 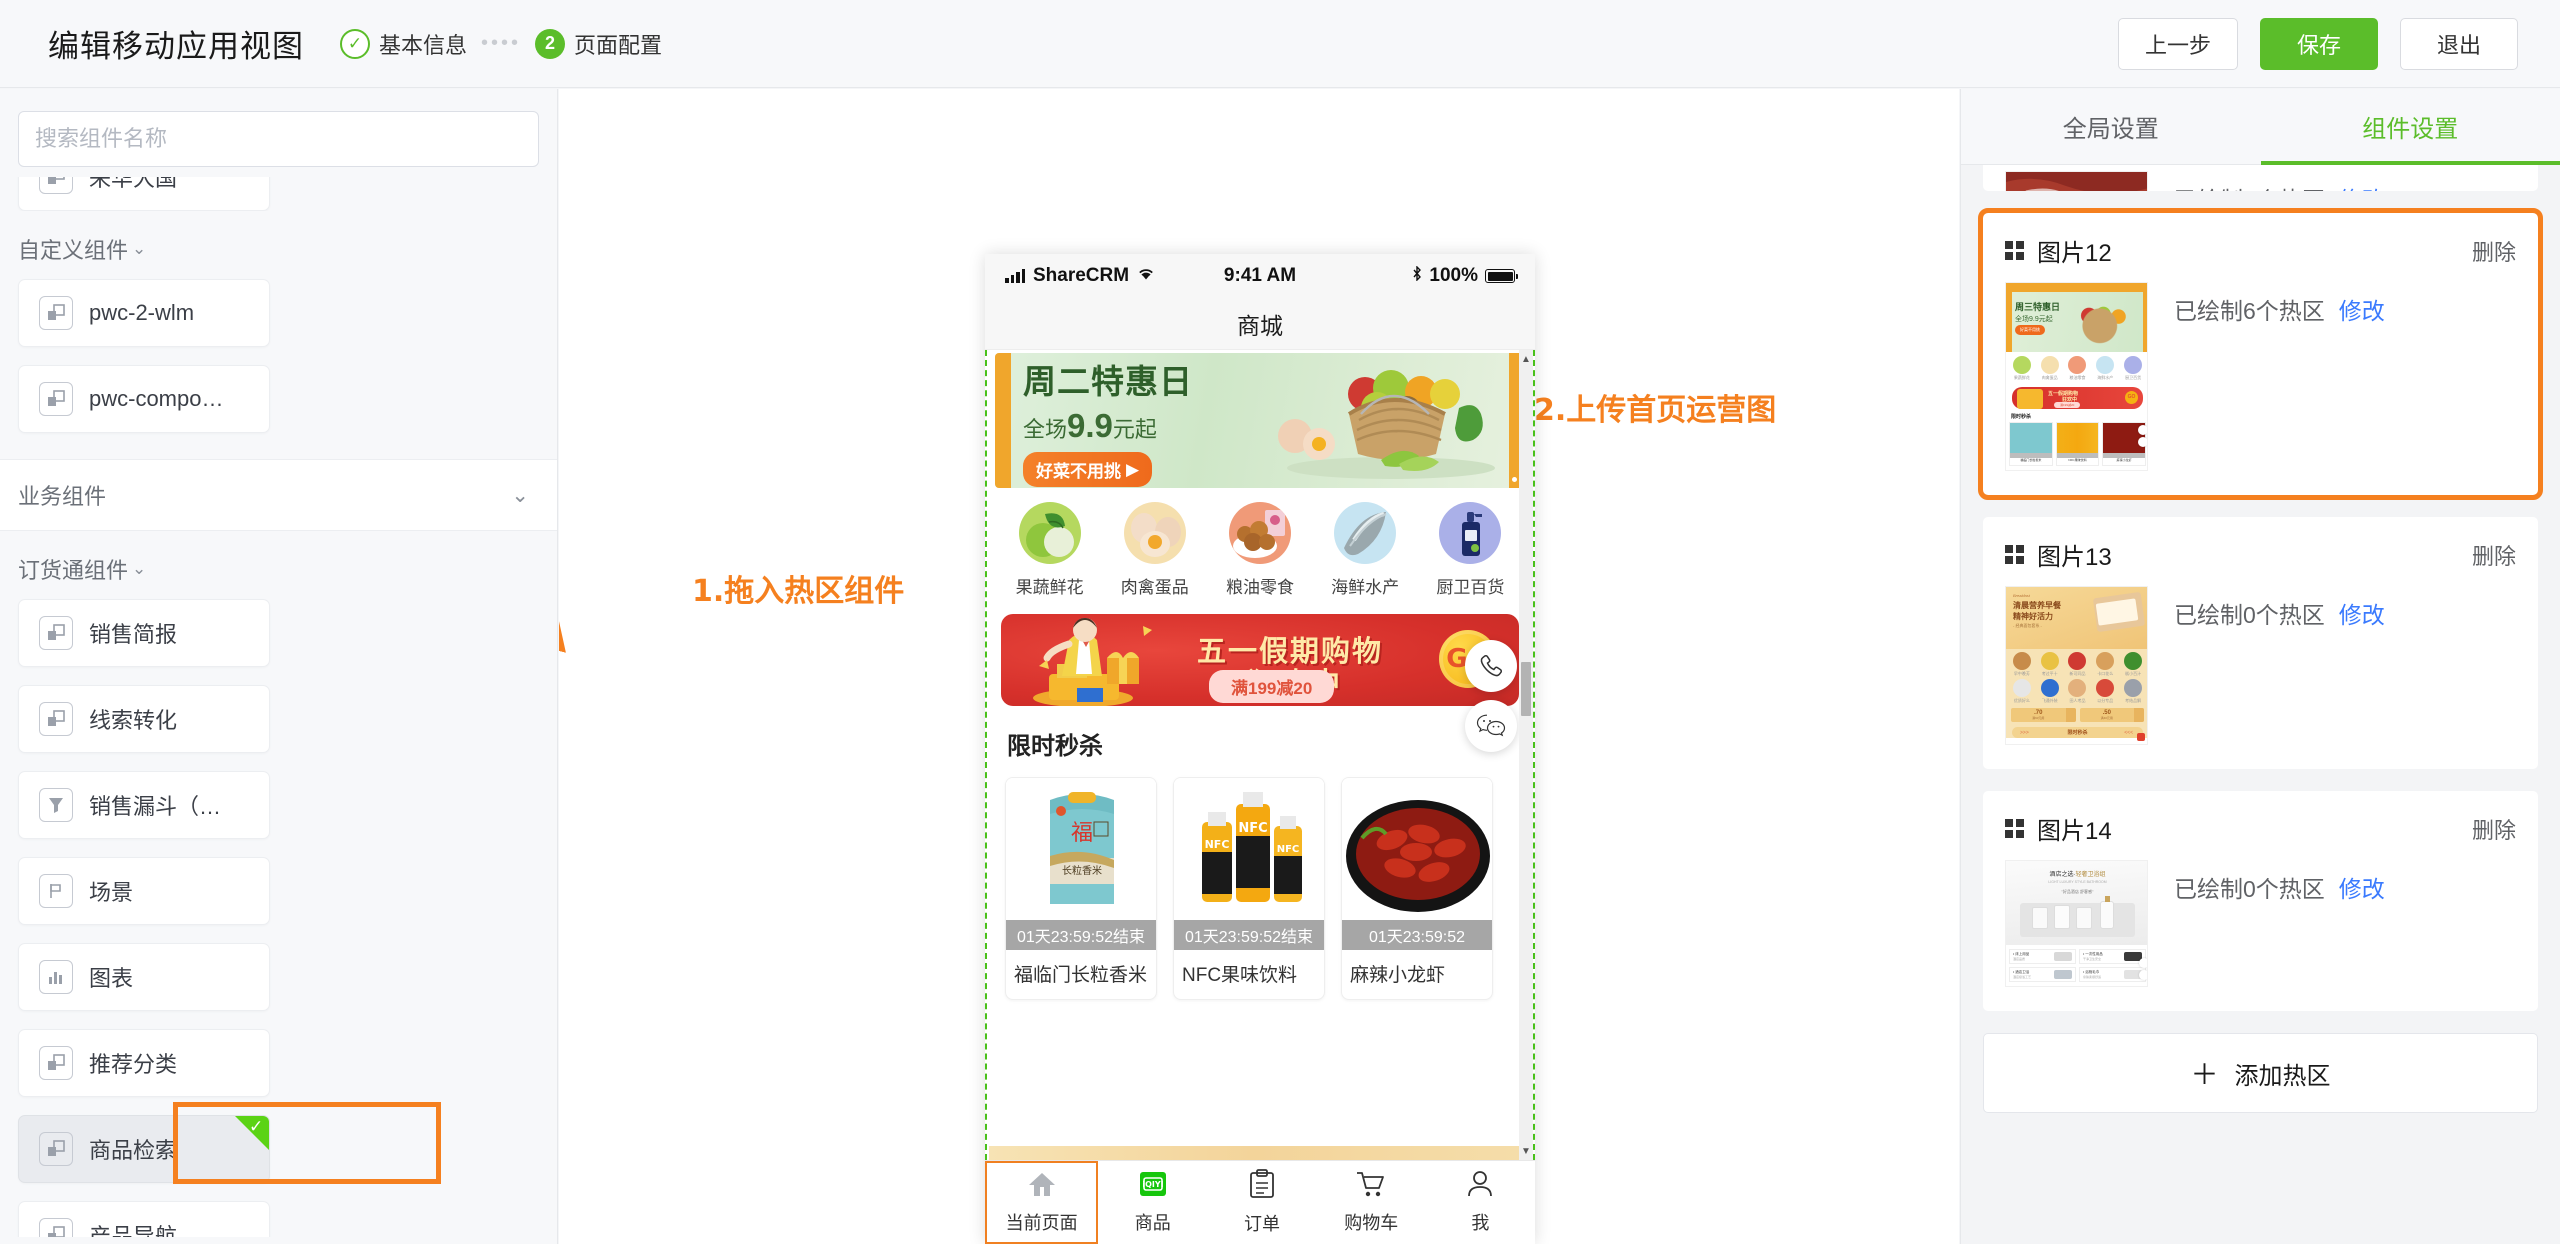 What do you see at coordinates (144, 194) in the screenshot?
I see `component-card-partial: 来华大国` at bounding box center [144, 194].